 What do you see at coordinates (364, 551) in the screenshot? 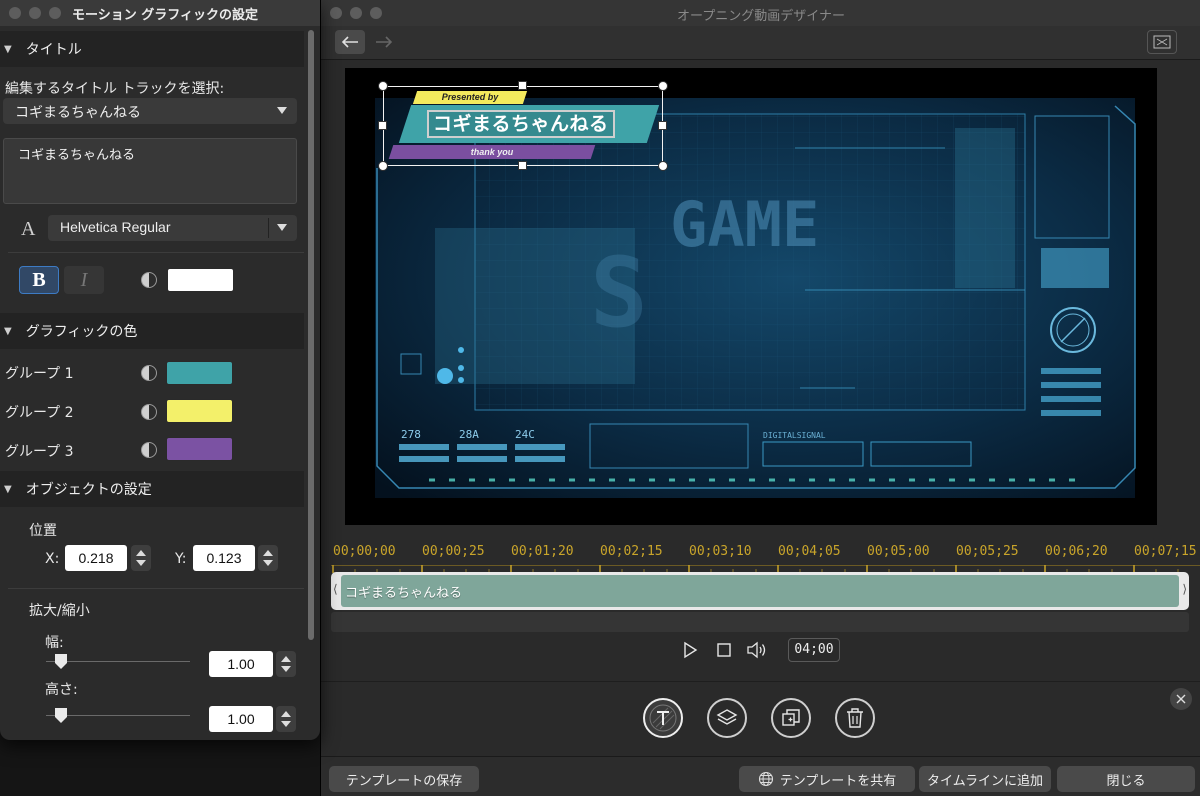
I see `ruler-label: 00;00;00` at bounding box center [364, 551].